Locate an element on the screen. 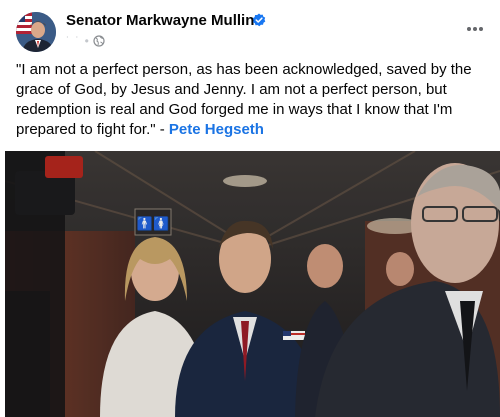 This screenshot has width=500, height=417. avatar-image is located at coordinates (36, 32).